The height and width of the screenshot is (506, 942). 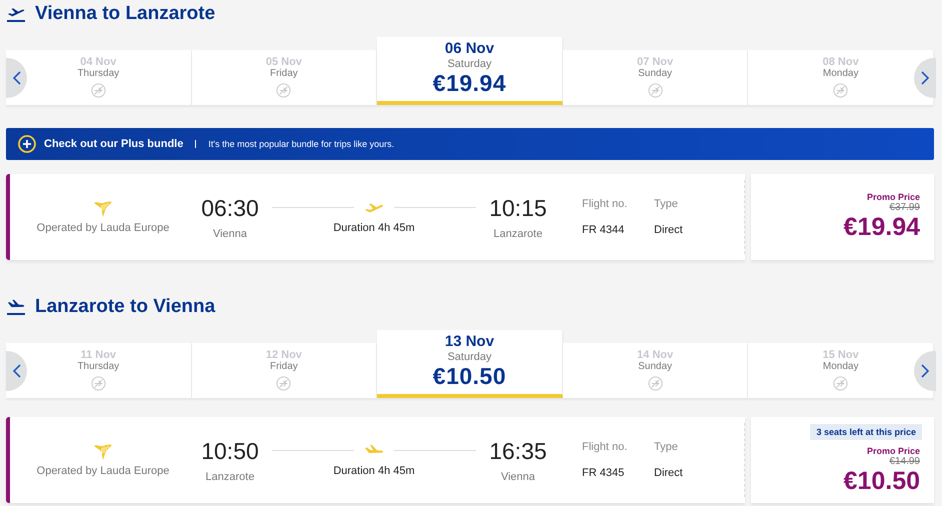 What do you see at coordinates (840, 355) in the screenshot?
I see `date-label: 15 Nov` at bounding box center [840, 355].